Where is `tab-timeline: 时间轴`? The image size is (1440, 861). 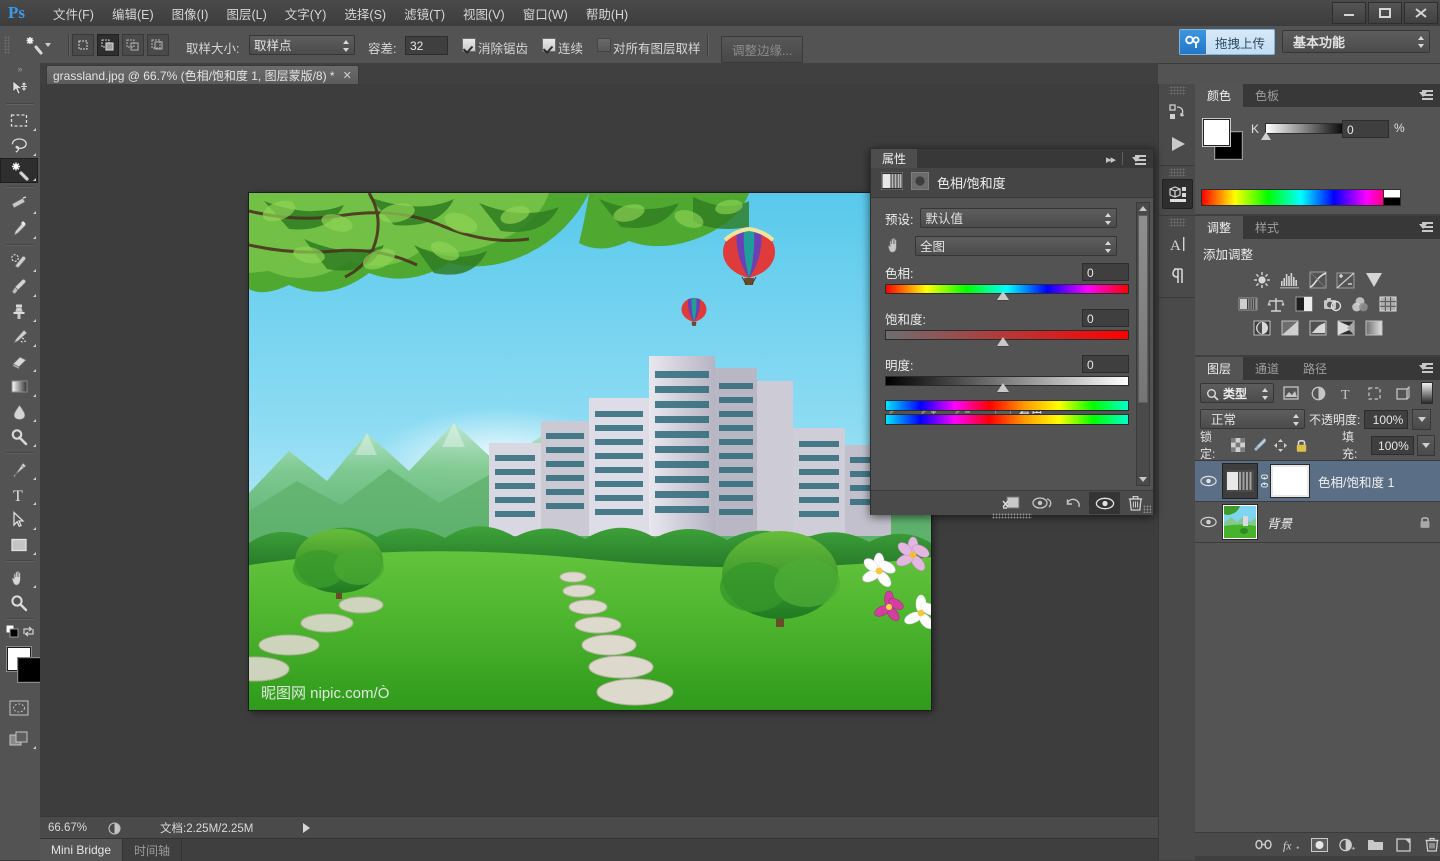 tab-timeline: 时间轴 is located at coordinates (153, 850).